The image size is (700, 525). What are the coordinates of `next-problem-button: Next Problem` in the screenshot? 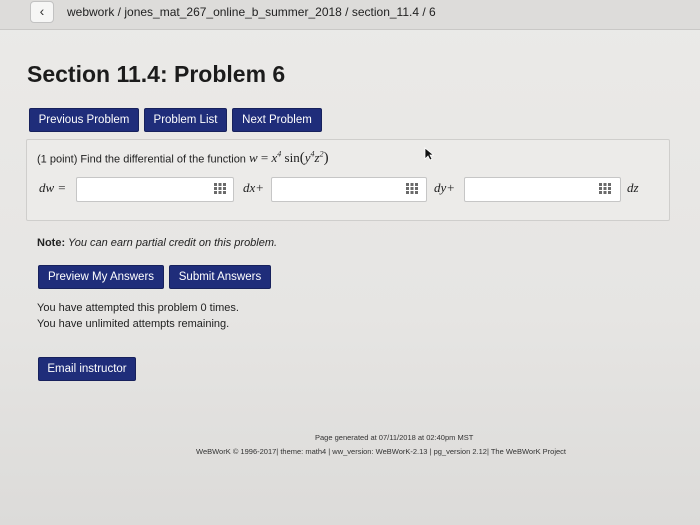 It's located at (277, 120).